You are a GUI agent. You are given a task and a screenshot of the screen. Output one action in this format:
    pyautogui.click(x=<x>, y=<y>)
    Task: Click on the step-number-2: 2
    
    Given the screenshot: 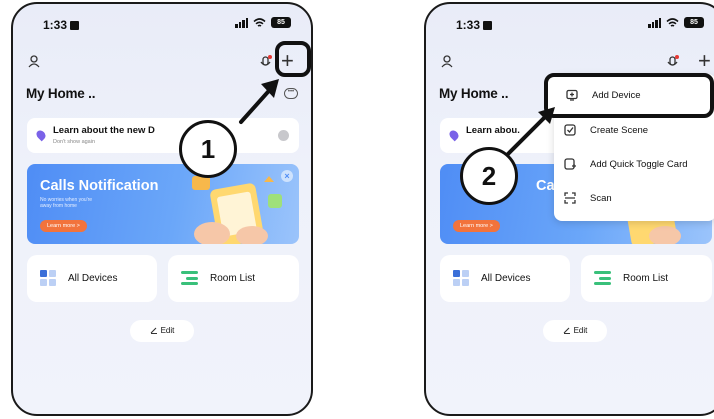 What is the action you would take?
    pyautogui.click(x=489, y=176)
    